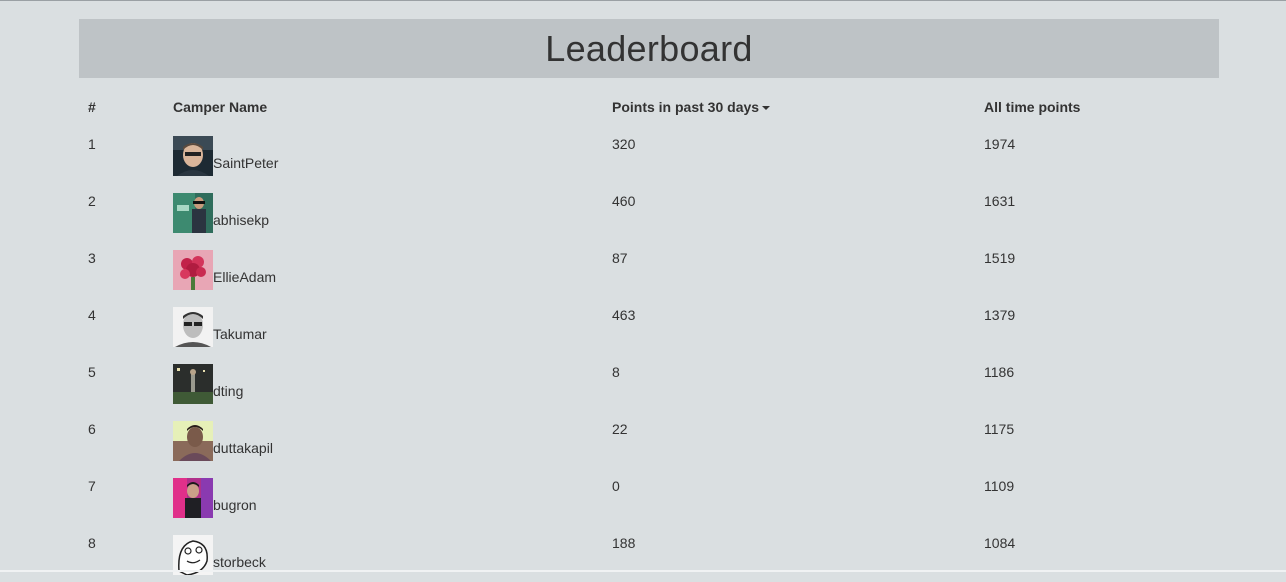 Image resolution: width=1286 pixels, height=582 pixels. What do you see at coordinates (1097, 107) in the screenshot?
I see `column-header-alltime-points: All time points` at bounding box center [1097, 107].